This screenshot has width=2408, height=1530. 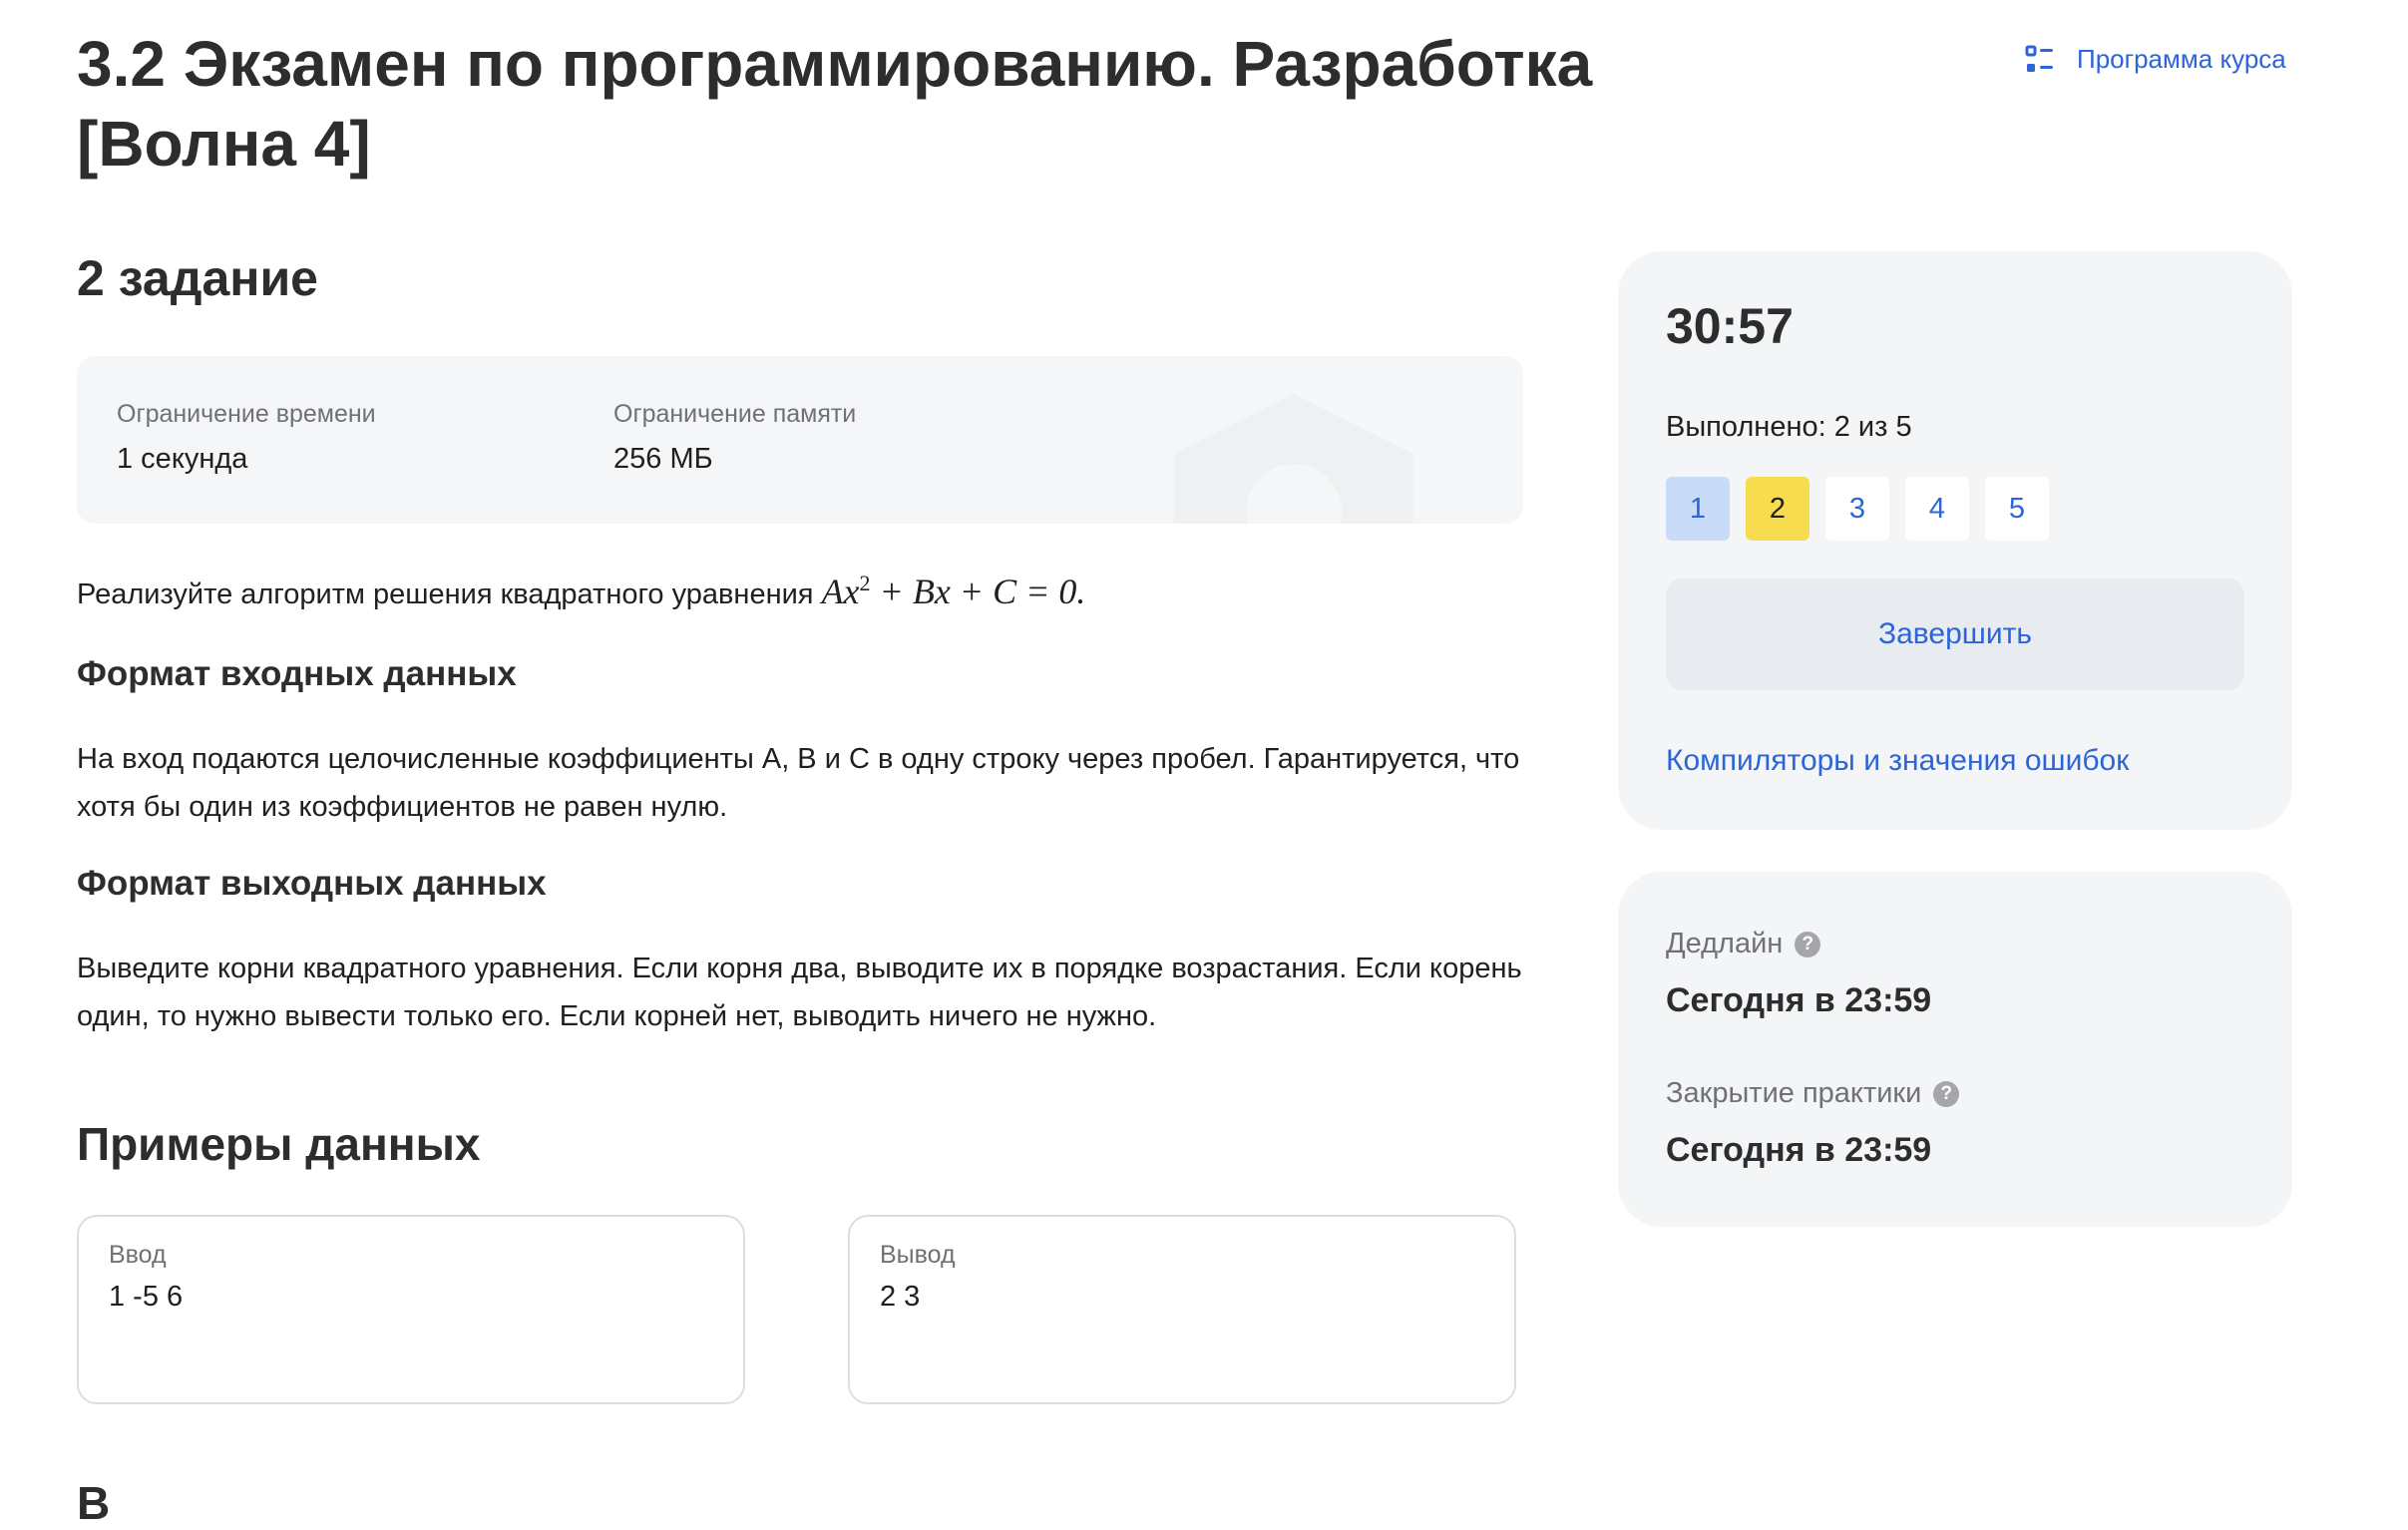 I want to click on task-button-5: 5, so click(x=2017, y=509).